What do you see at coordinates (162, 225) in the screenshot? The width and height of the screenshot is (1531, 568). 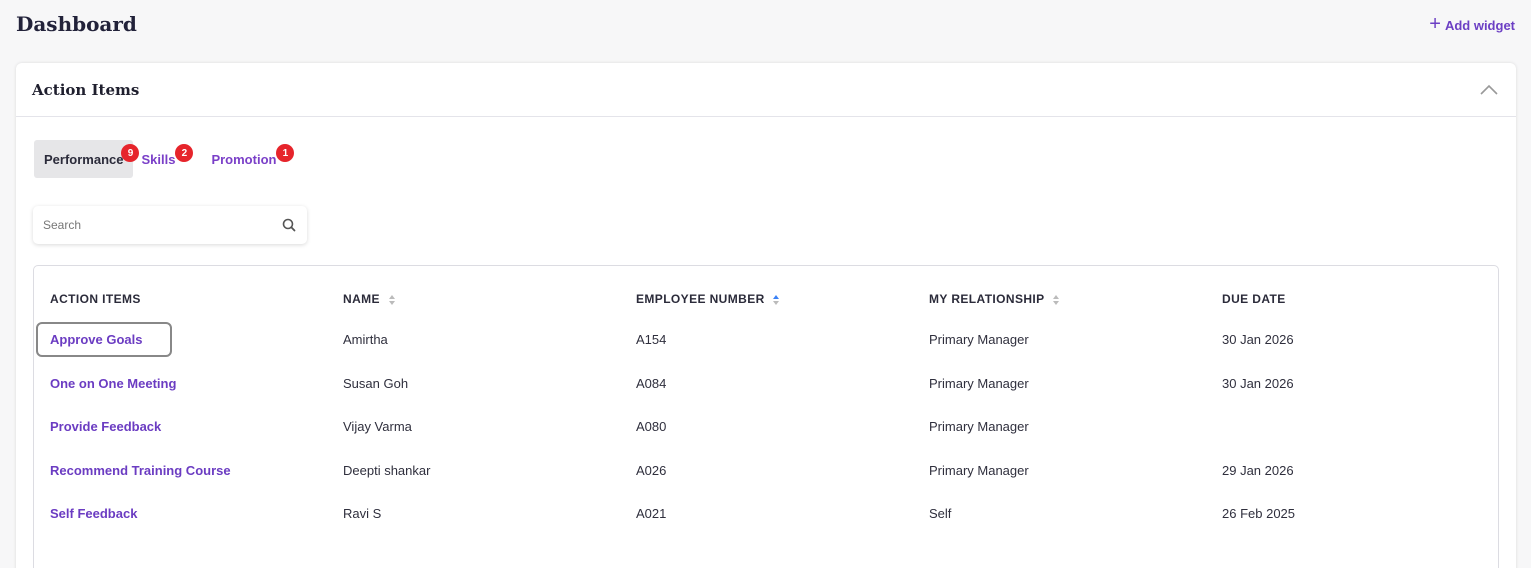 I see `search-input` at bounding box center [162, 225].